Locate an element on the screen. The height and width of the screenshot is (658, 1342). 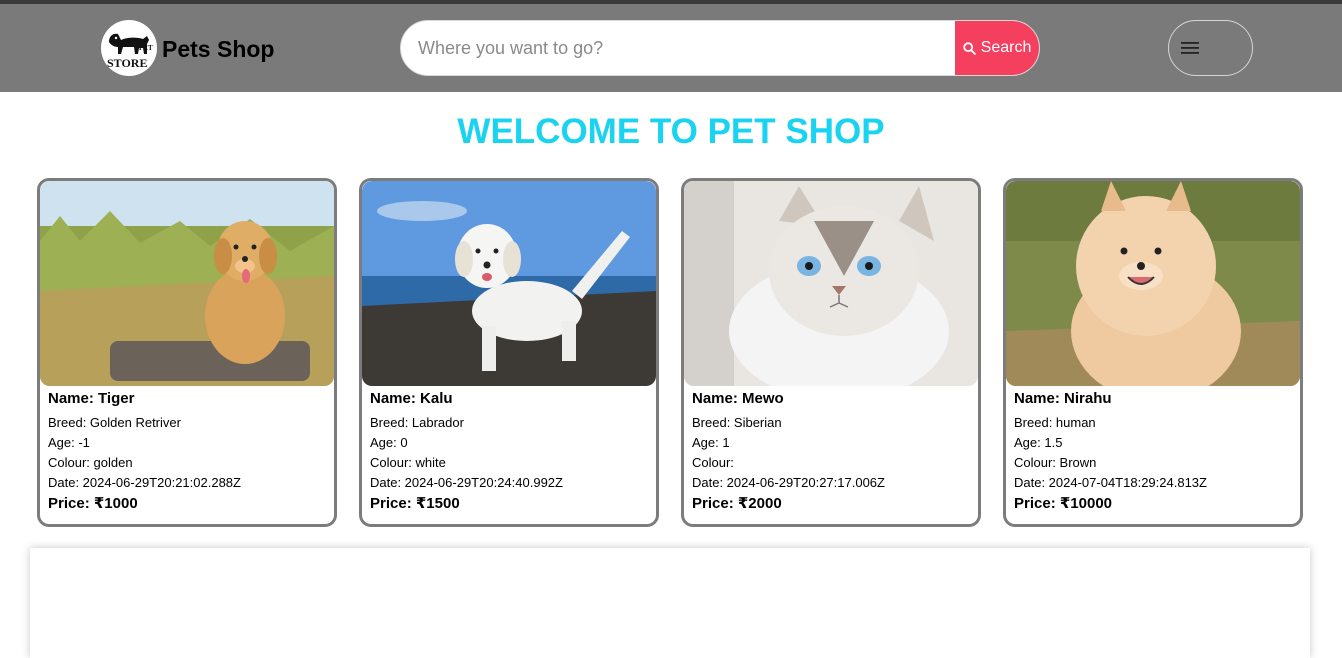
pet-age: Age: 0 is located at coordinates (389, 442).